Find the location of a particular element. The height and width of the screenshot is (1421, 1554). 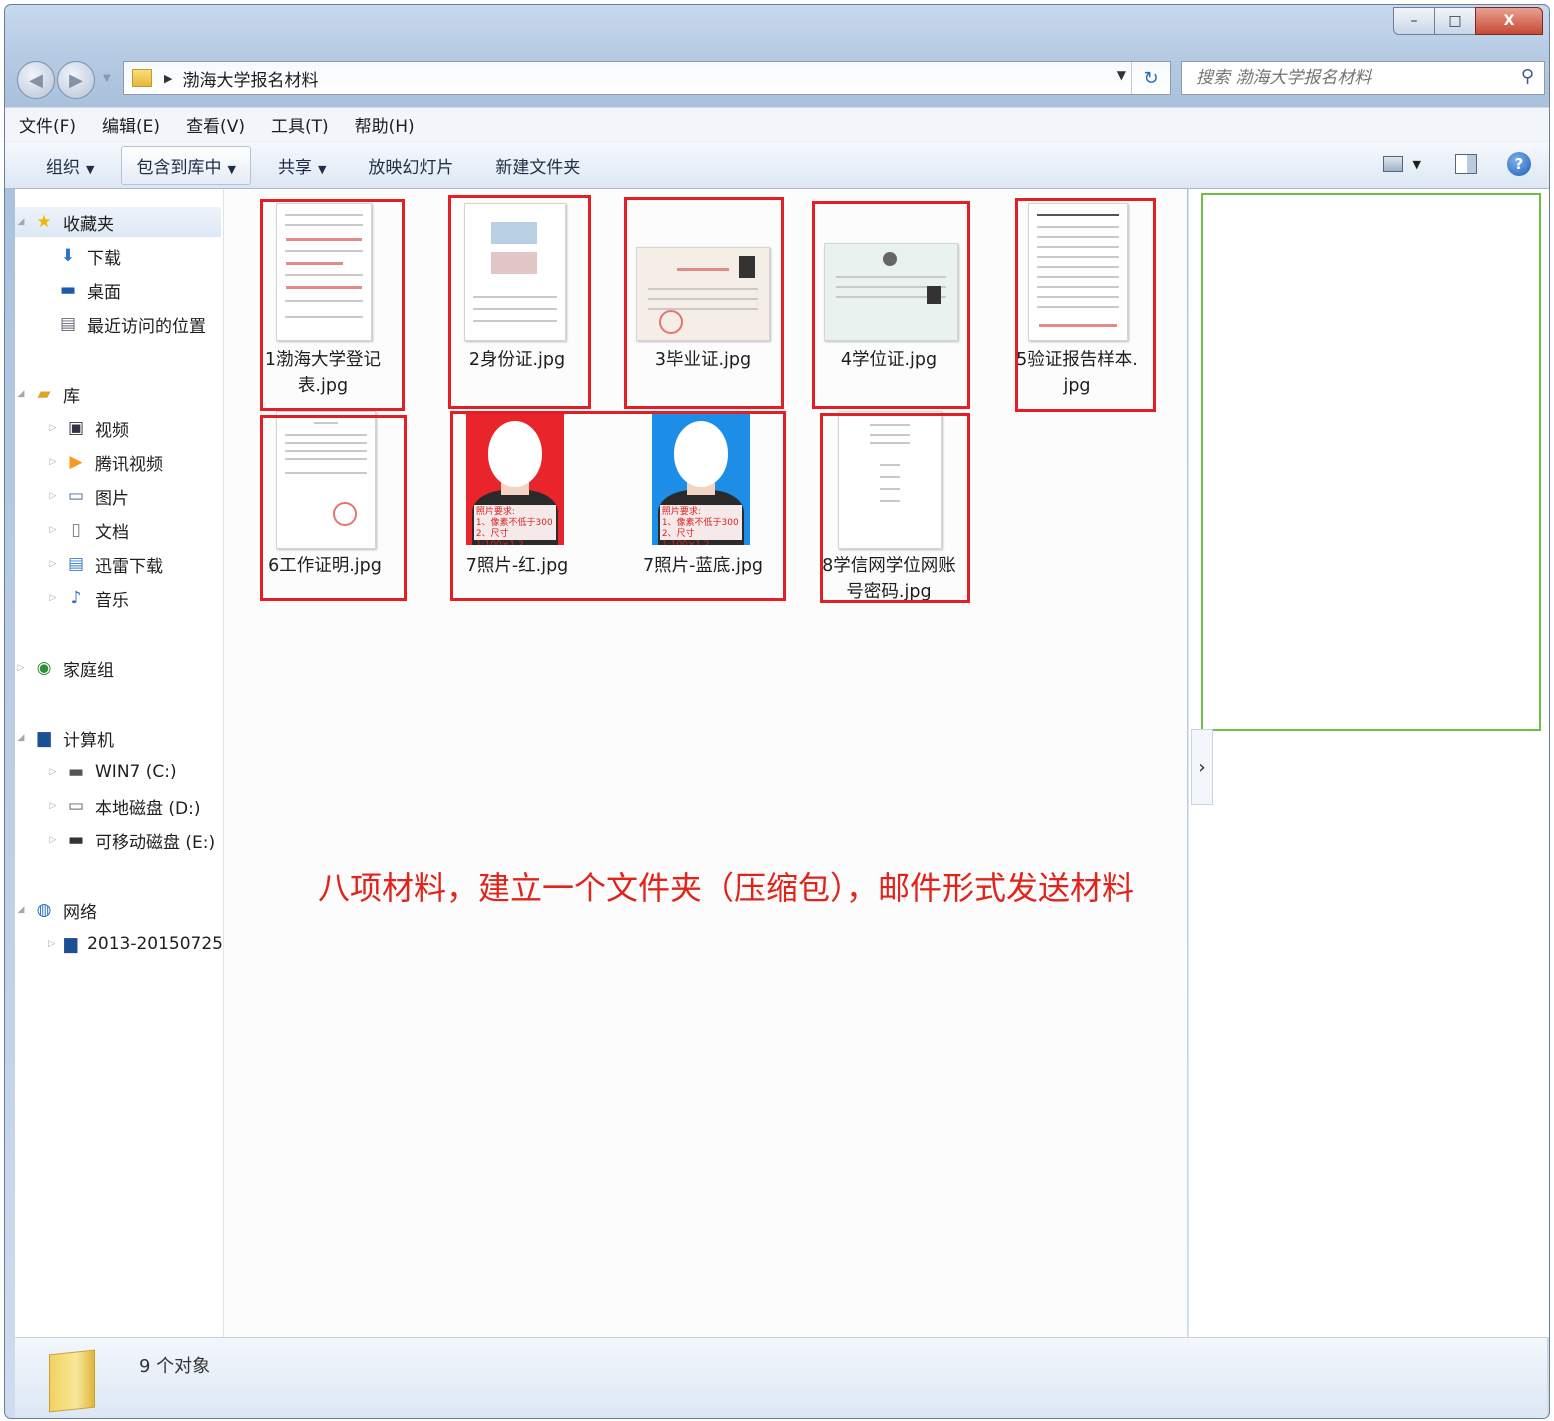

nav-homegroup: ▷ ◉ 家庭组 is located at coordinates (64, 668).